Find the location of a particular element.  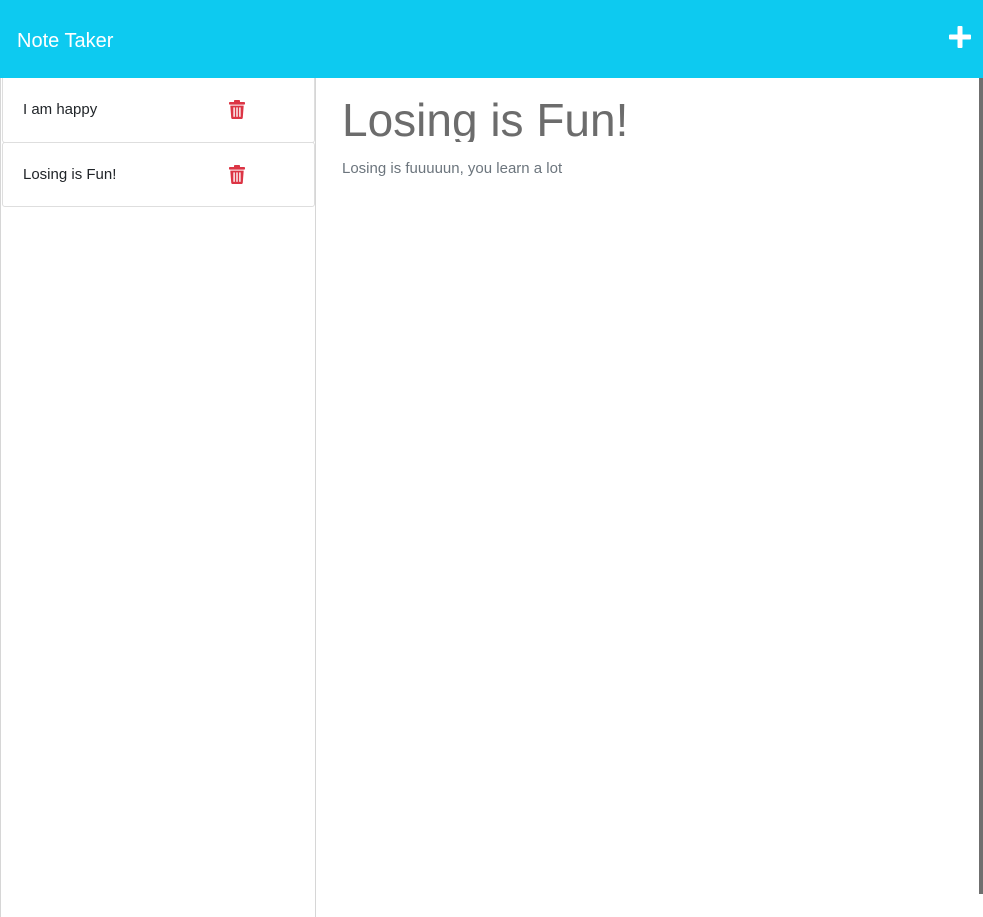

app-title: Note Taker is located at coordinates (65, 41).